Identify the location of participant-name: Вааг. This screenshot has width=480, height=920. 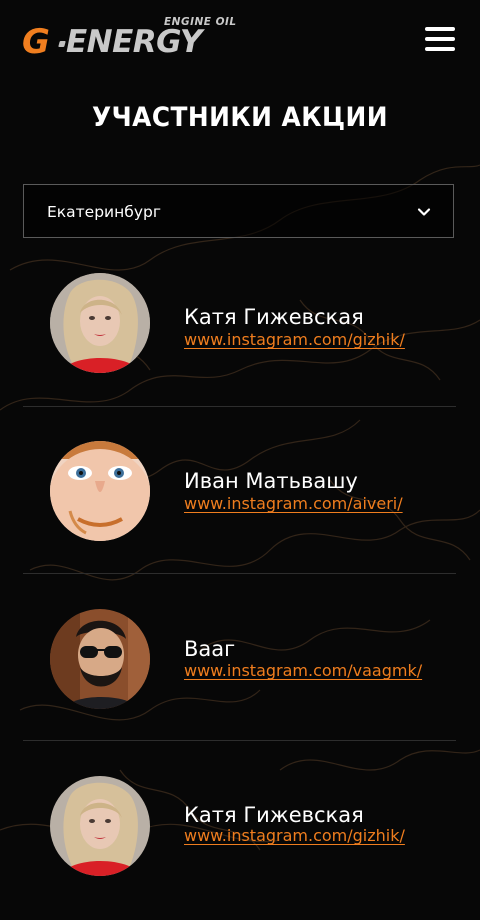
(210, 649).